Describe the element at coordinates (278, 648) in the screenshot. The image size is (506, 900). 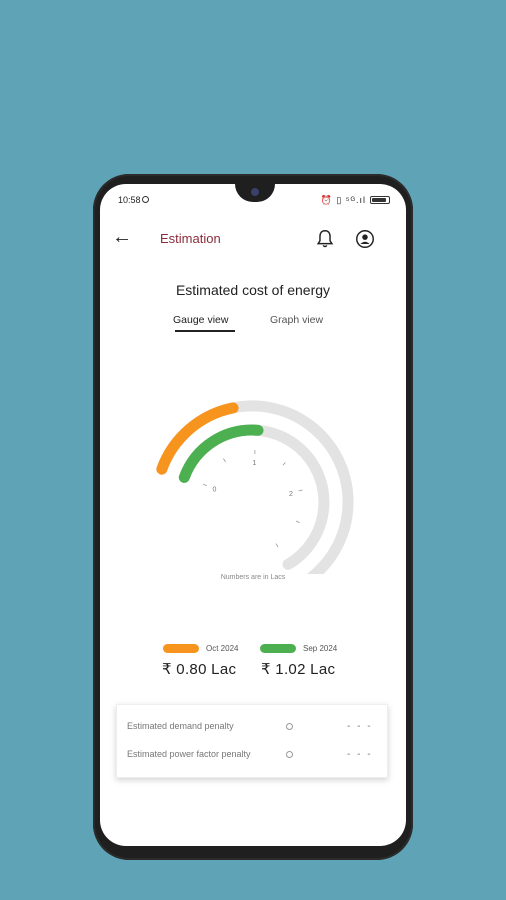
I see `legend-swatch-sep` at that location.